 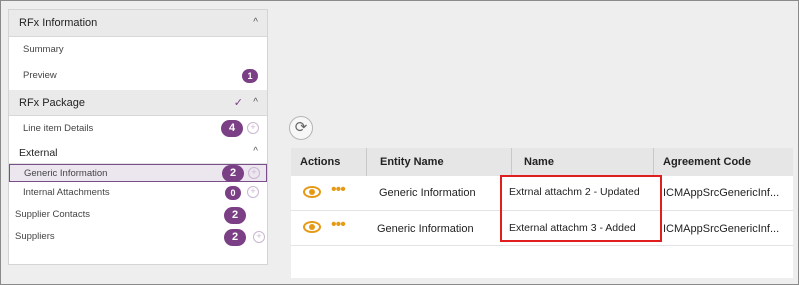 I want to click on section-title: External, so click(x=38, y=153).